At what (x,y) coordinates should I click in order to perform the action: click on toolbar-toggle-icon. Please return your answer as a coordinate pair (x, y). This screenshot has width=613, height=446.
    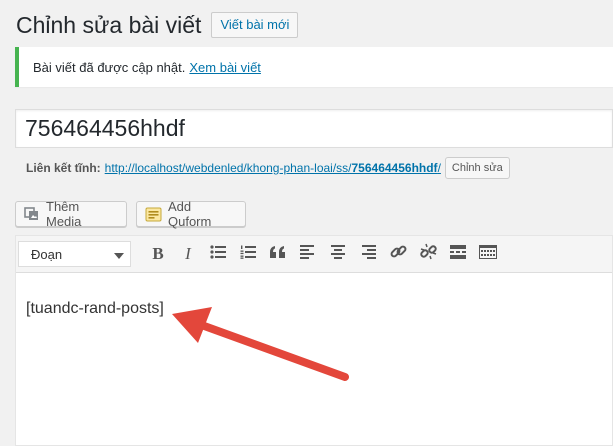
    Looking at the image, I should click on (488, 254).